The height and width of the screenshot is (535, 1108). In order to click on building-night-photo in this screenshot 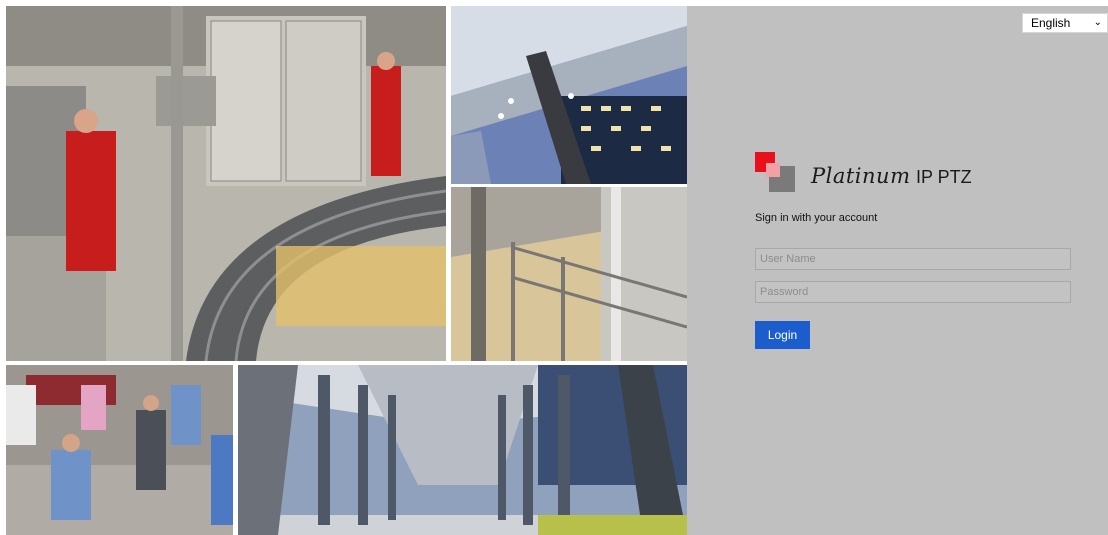, I will do `click(569, 95)`.